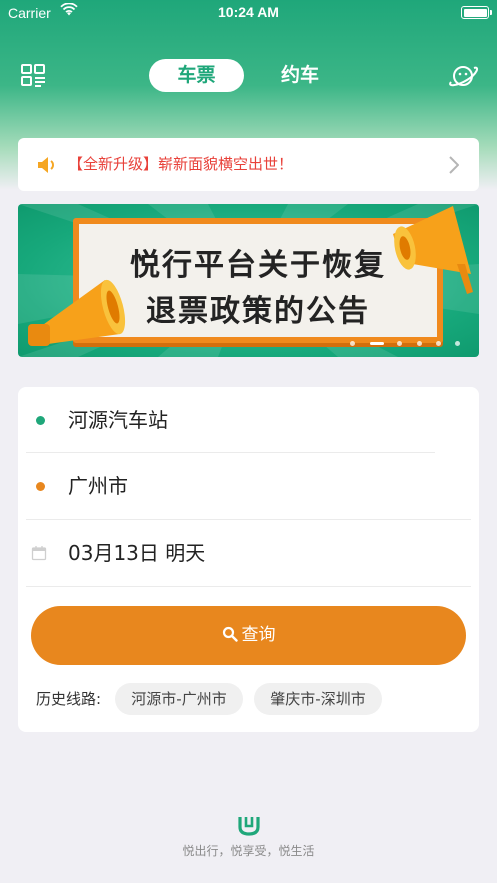  What do you see at coordinates (181, 164) in the screenshot?
I see `notice-text: 【全新升级】崭新面貌横空出世！` at bounding box center [181, 164].